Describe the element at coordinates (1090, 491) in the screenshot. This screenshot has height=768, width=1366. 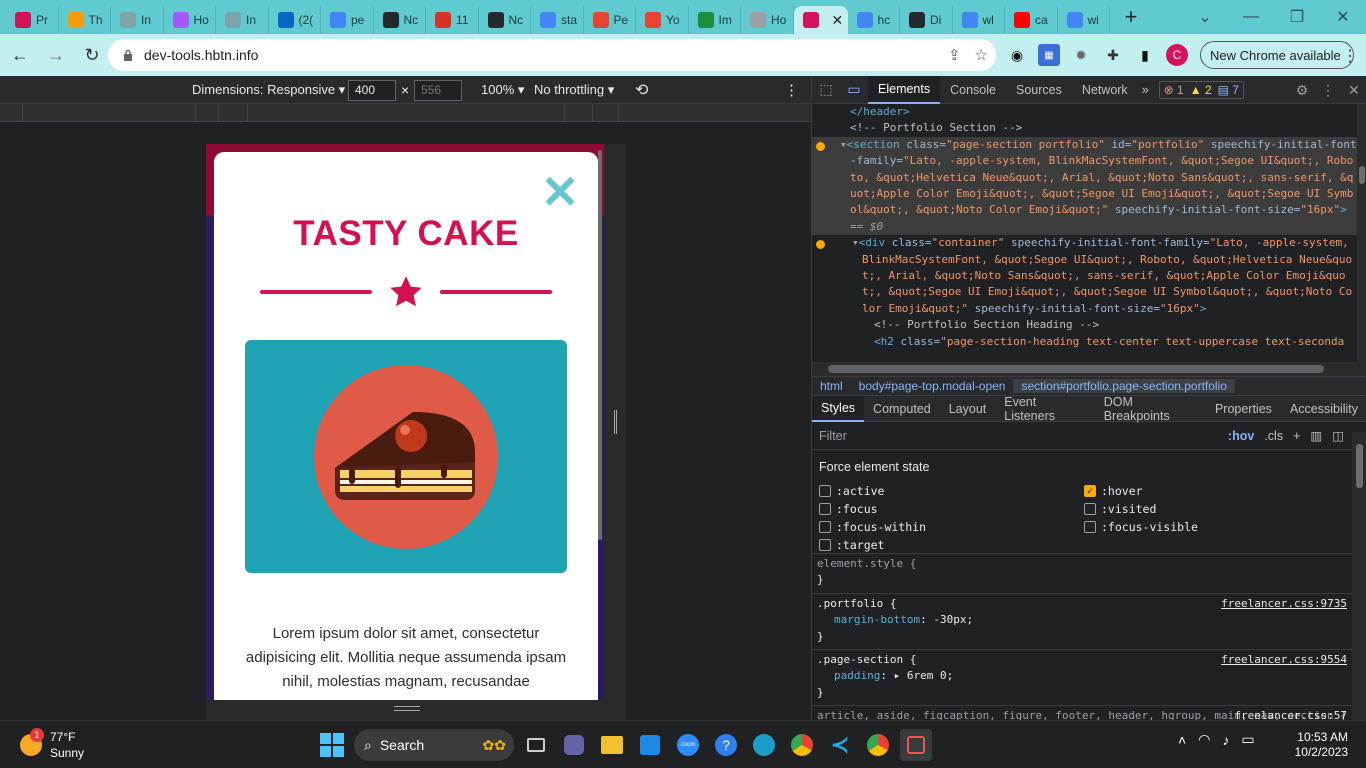
I see `checkbox-box: ✓` at that location.